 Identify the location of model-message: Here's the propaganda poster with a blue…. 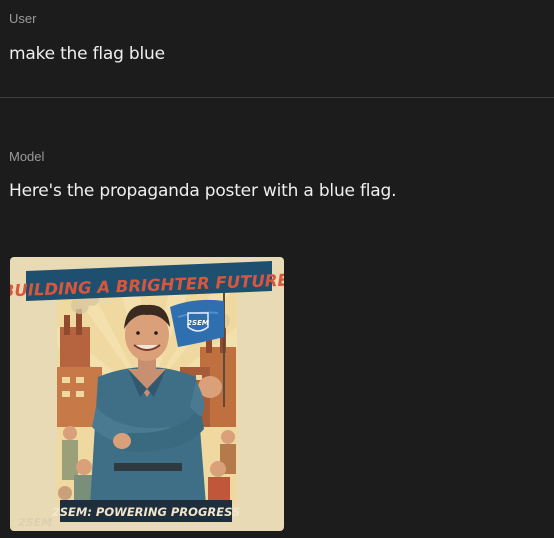
(202, 191).